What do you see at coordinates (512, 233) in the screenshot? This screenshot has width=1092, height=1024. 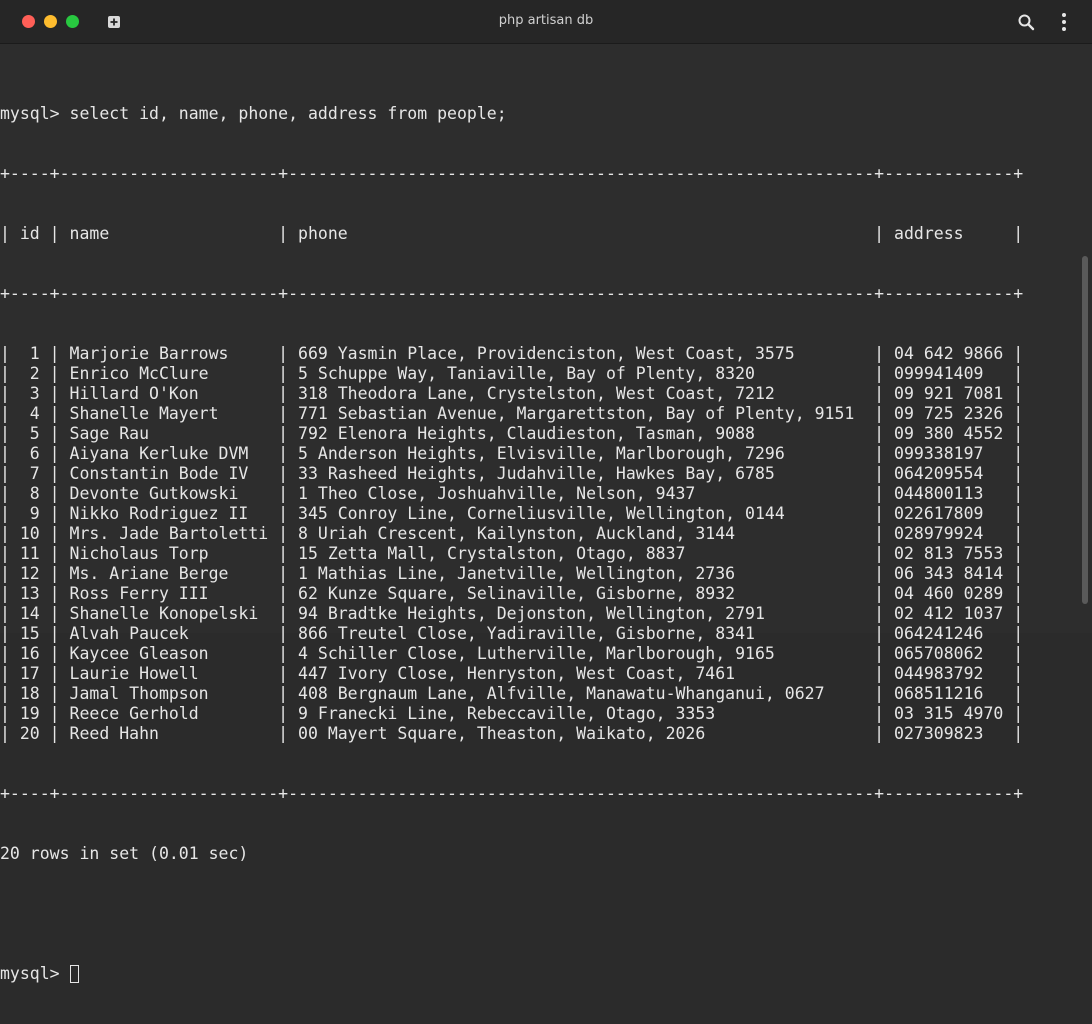 I see `table-header: | id | name | phone | address |` at bounding box center [512, 233].